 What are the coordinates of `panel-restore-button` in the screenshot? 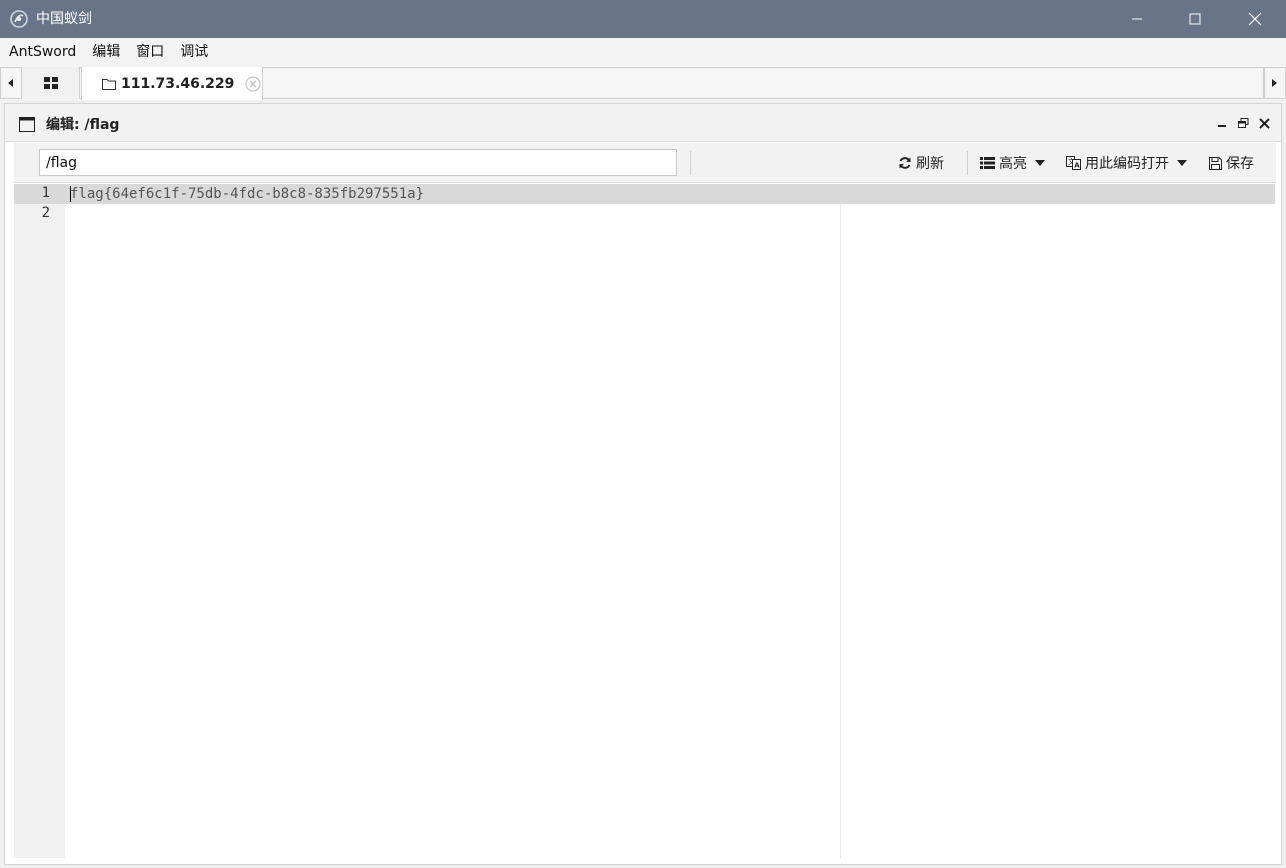 It's located at (1243, 123).